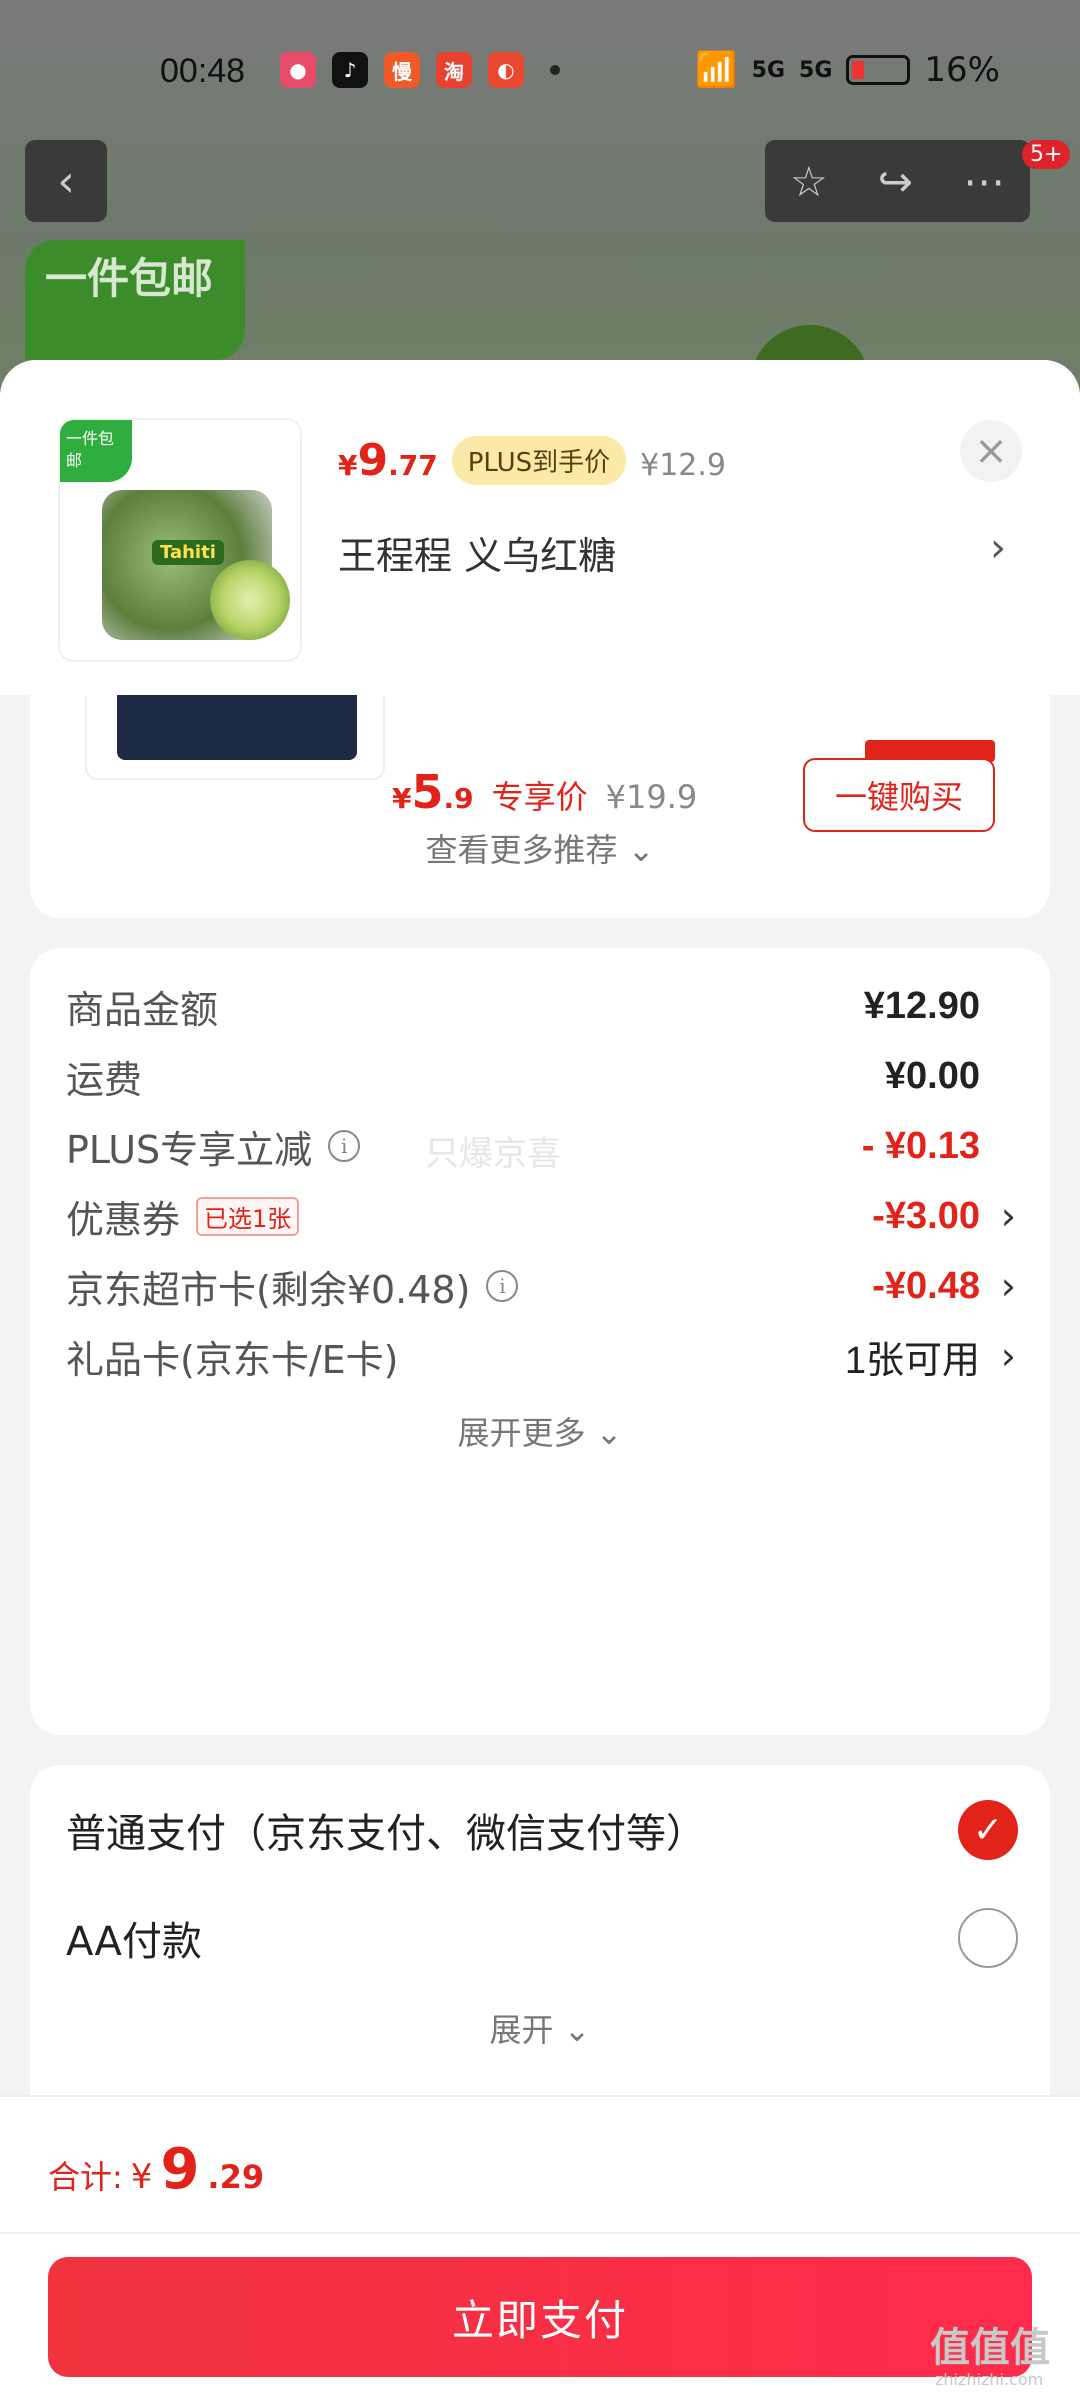 The height and width of the screenshot is (2400, 1080). Describe the element at coordinates (541, 1286) in the screenshot. I see `detail-row-supermarket-card: 京东超市卡(剩余¥0.48) i -¥0.48 ›` at that location.